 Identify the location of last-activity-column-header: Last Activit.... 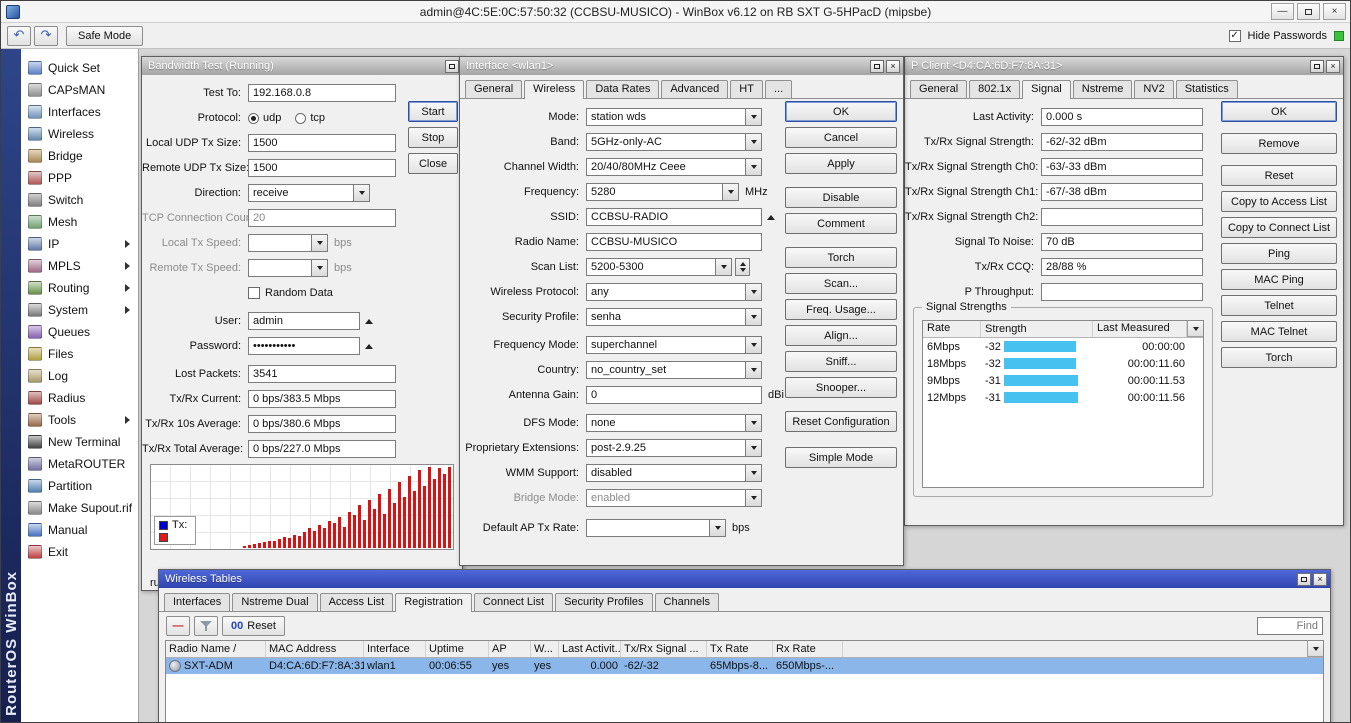
(590, 649).